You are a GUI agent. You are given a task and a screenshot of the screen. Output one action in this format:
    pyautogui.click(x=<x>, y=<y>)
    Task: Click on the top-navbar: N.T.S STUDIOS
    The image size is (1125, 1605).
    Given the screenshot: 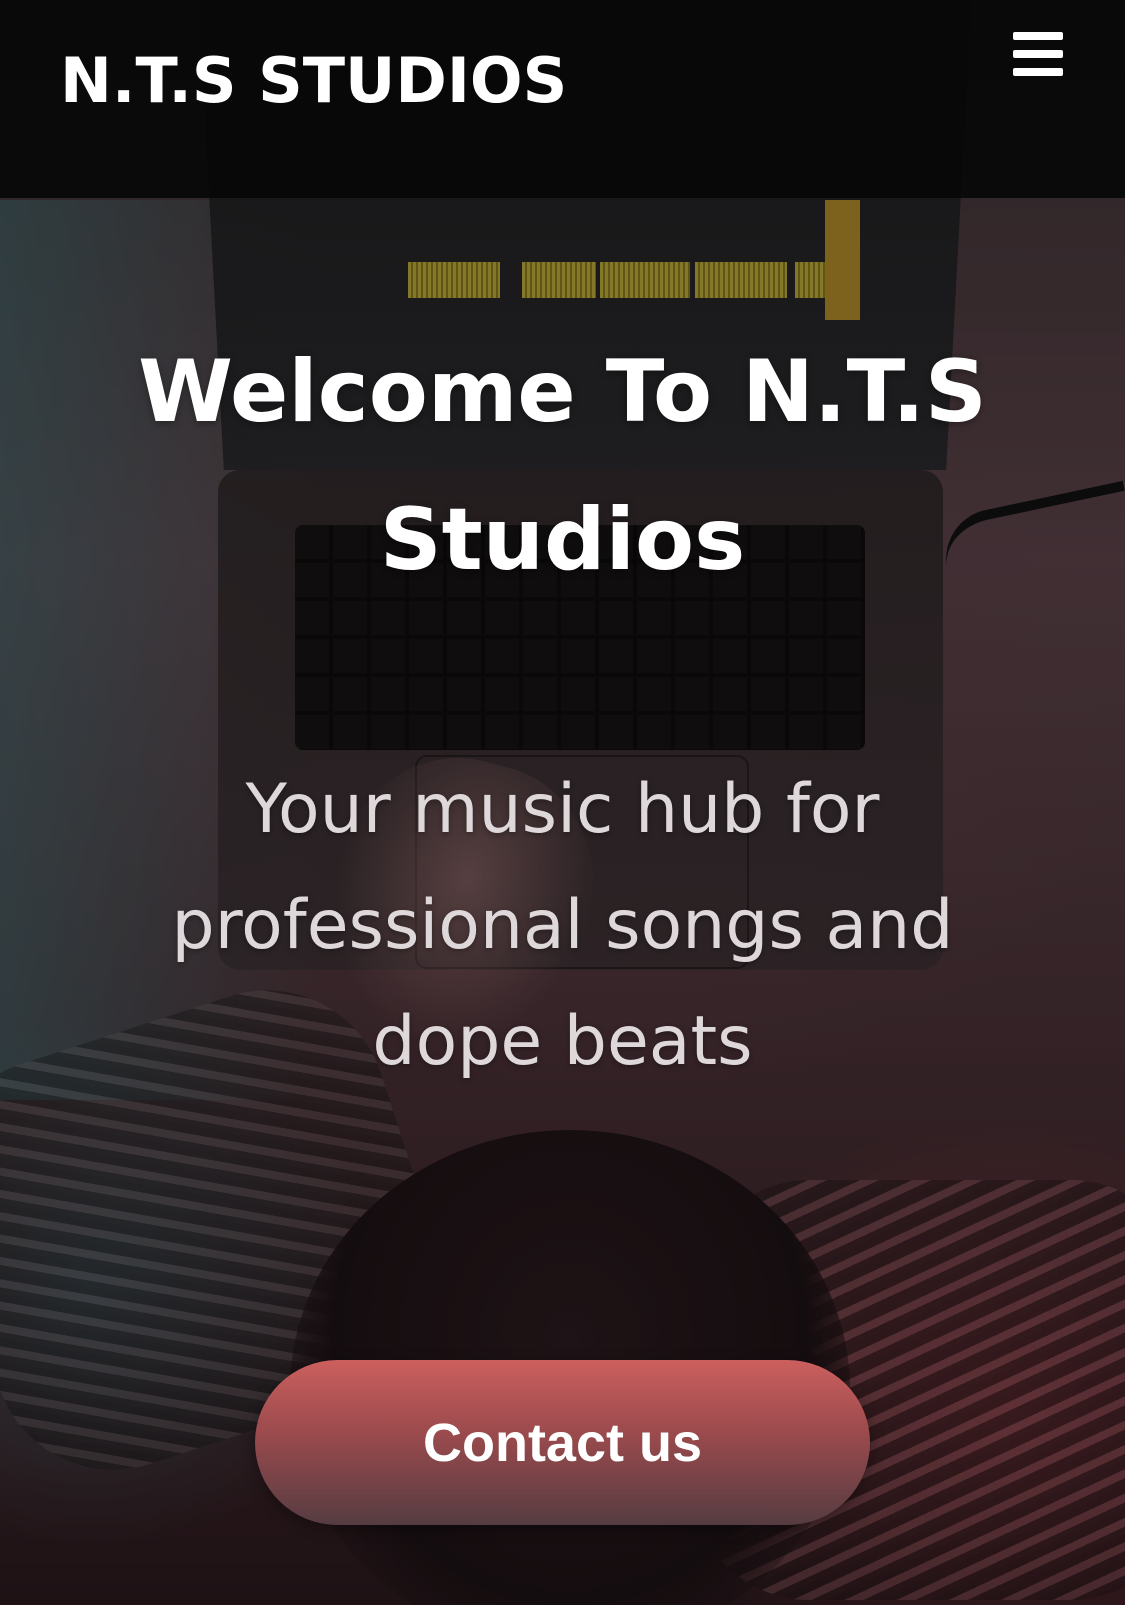 What is the action you would take?
    pyautogui.click(x=562, y=99)
    